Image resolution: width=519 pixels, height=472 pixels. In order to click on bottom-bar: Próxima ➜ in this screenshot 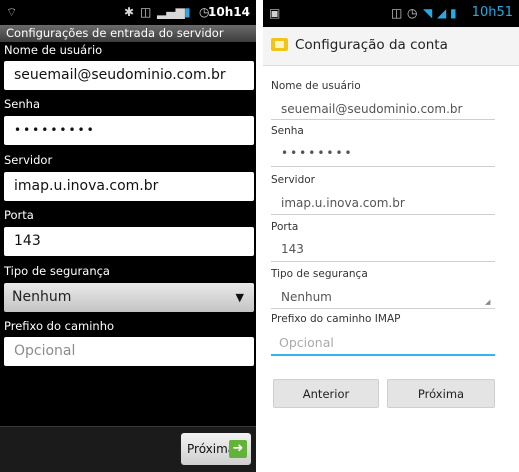, I will do `click(128, 449)`.